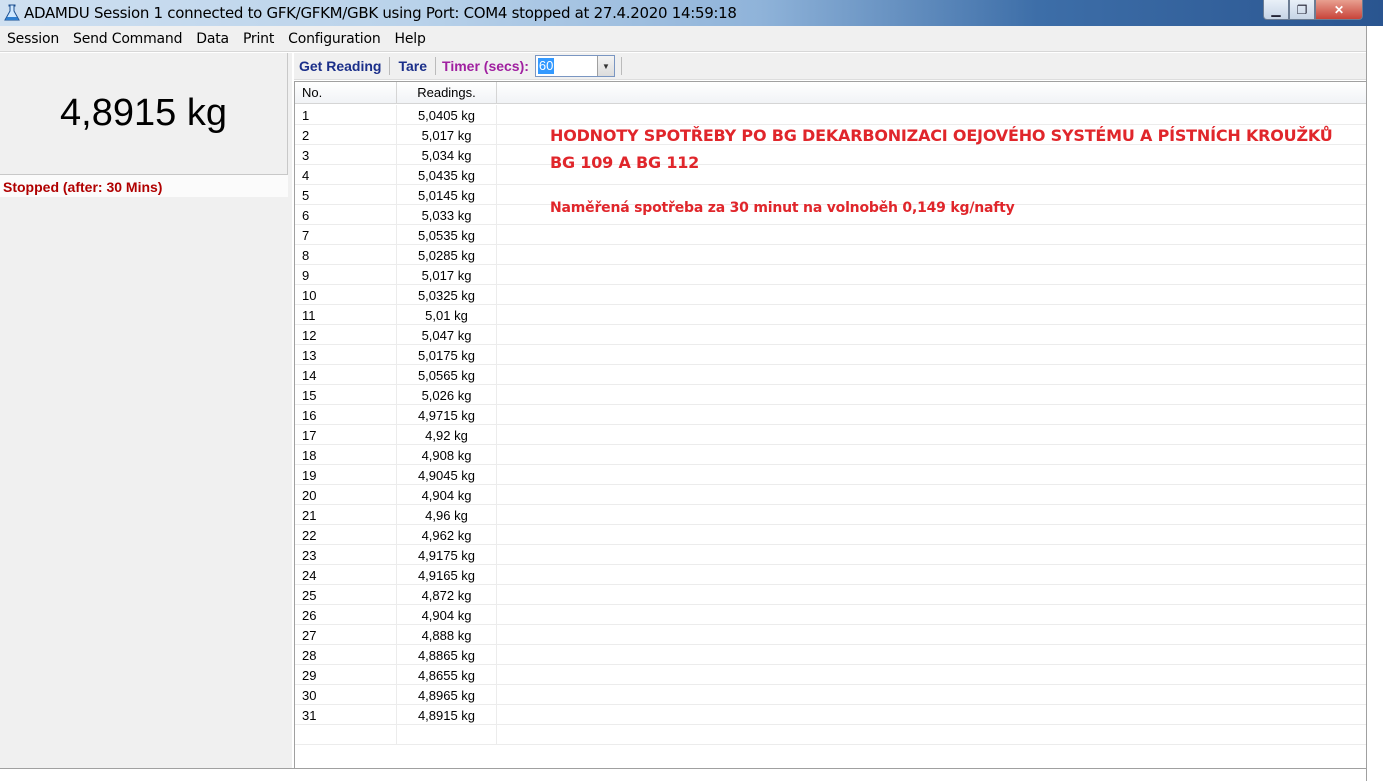  Describe the element at coordinates (346, 355) in the screenshot. I see `cell-no: 13` at that location.